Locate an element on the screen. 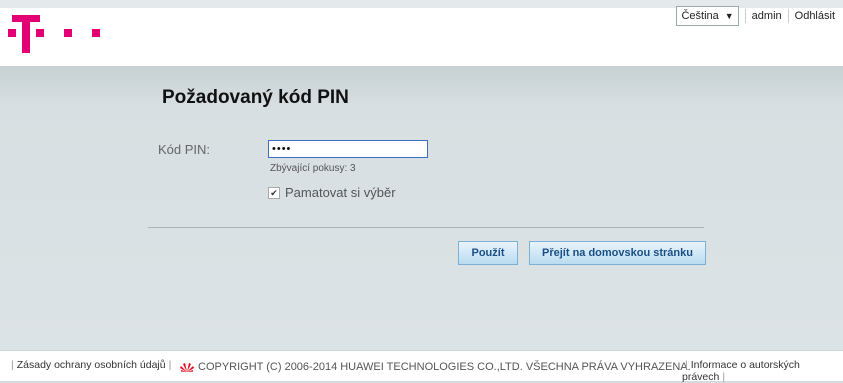  divider is located at coordinates (426, 227).